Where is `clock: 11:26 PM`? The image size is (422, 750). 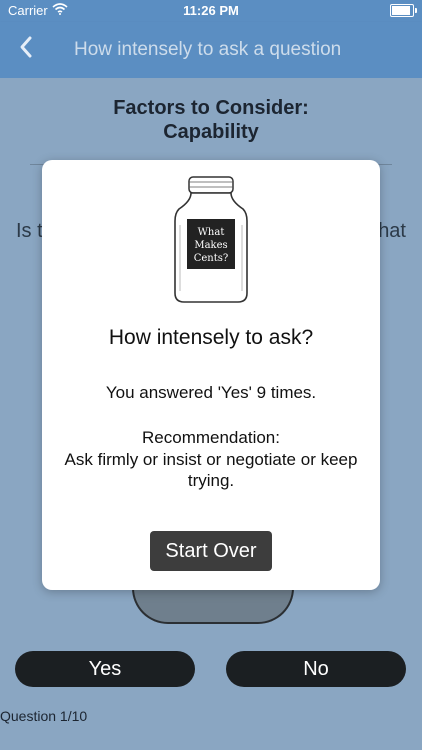
clock: 11:26 PM is located at coordinates (211, 10).